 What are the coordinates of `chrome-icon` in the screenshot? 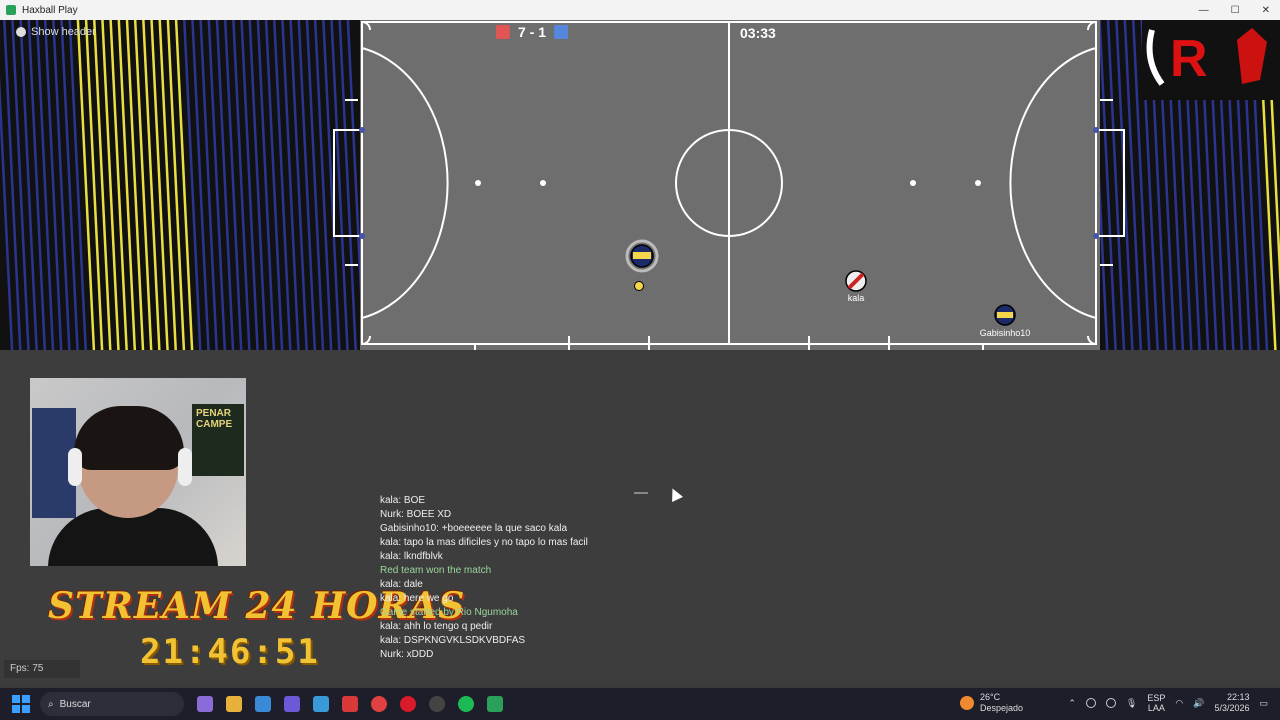 It's located at (379, 704).